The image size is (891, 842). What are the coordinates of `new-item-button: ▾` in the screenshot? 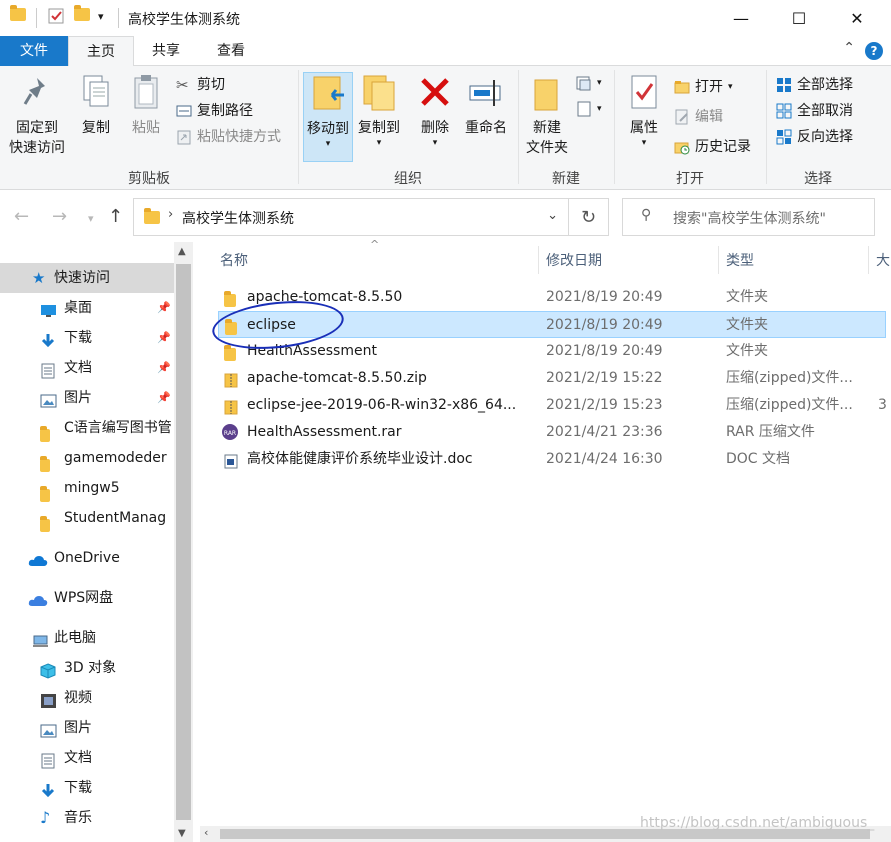 It's located at (589, 83).